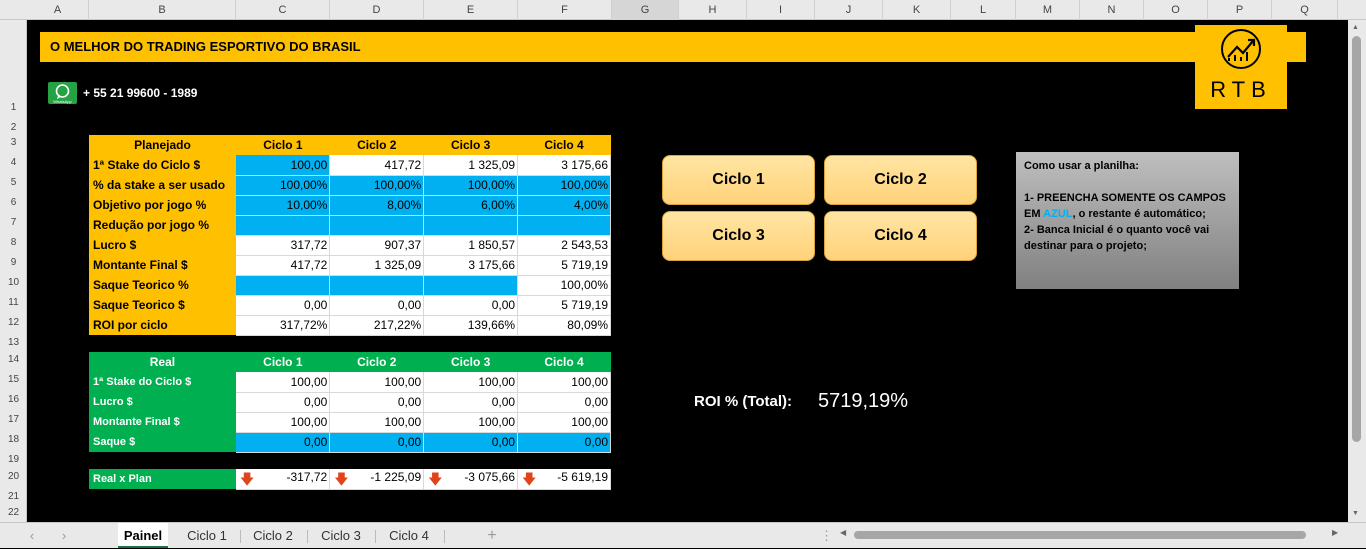 Image resolution: width=1366 pixels, height=549 pixels. What do you see at coordinates (13, 282) in the screenshot?
I see `row-header-10: 10` at bounding box center [13, 282].